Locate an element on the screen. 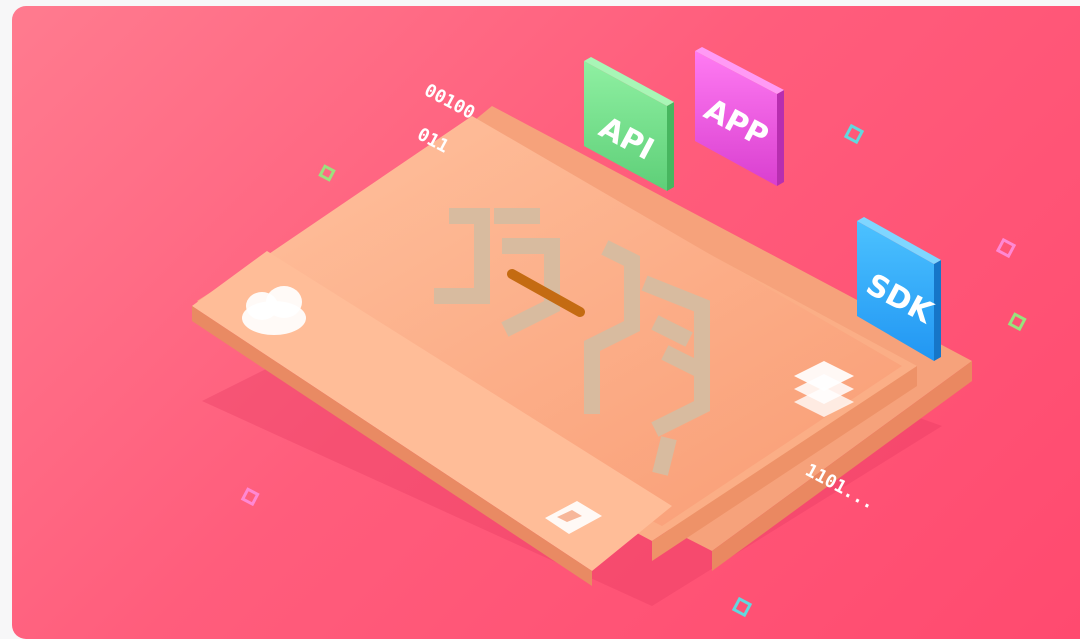 This screenshot has height=639, width=1080. deco-square-pink-left is located at coordinates (250, 497).